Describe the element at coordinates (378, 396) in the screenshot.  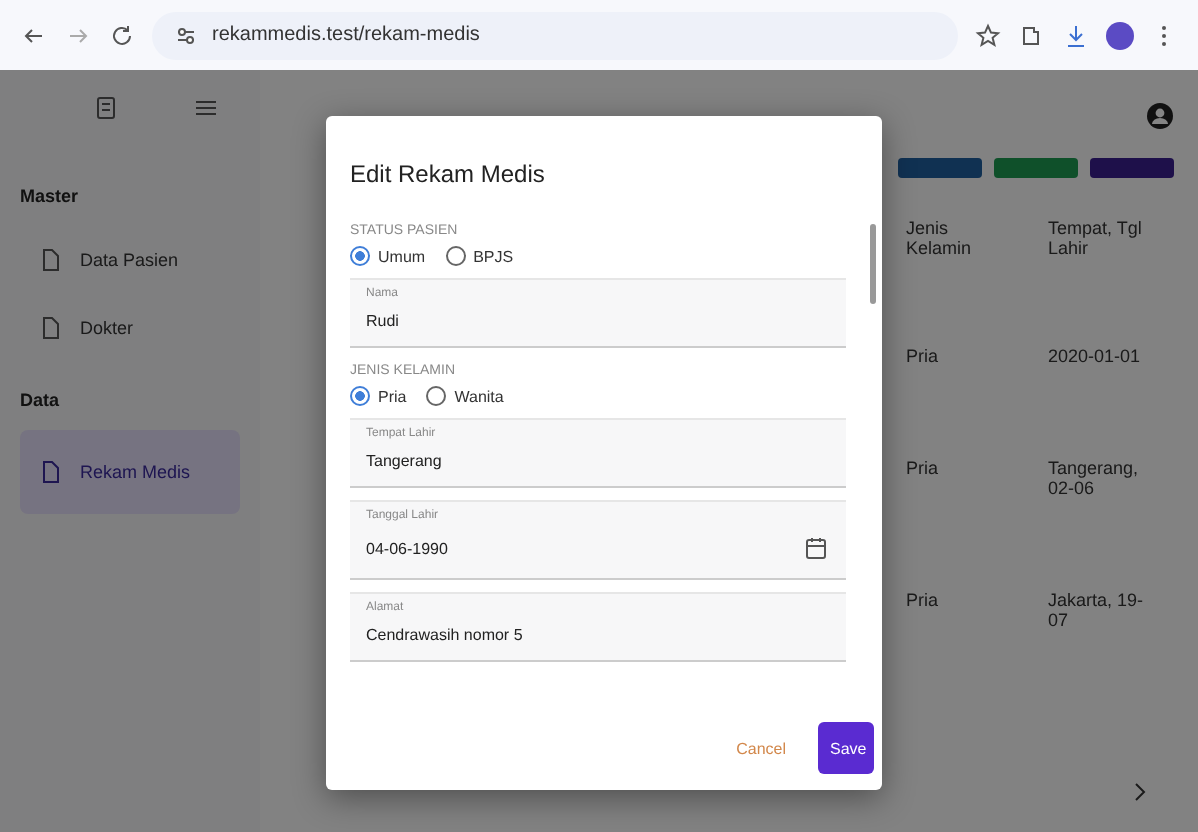
I see `radio-option: Pria` at that location.